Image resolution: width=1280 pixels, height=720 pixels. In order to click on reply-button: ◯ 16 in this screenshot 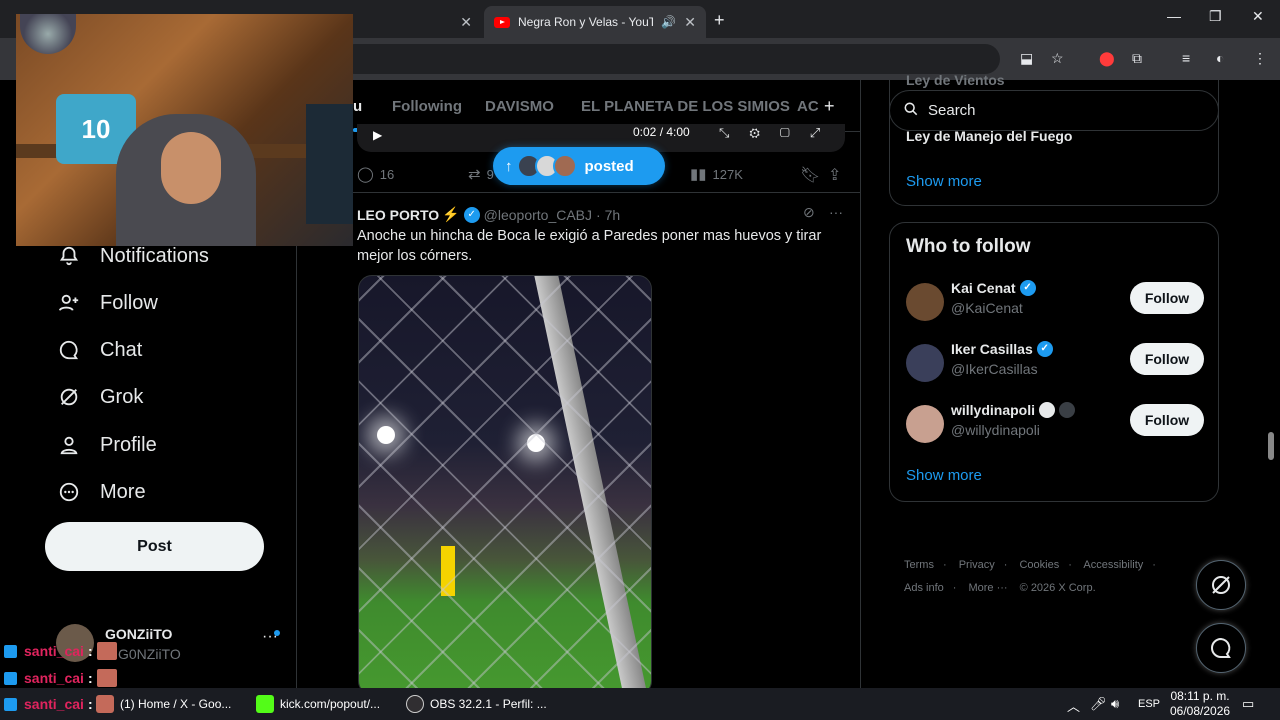, I will do `click(375, 174)`.